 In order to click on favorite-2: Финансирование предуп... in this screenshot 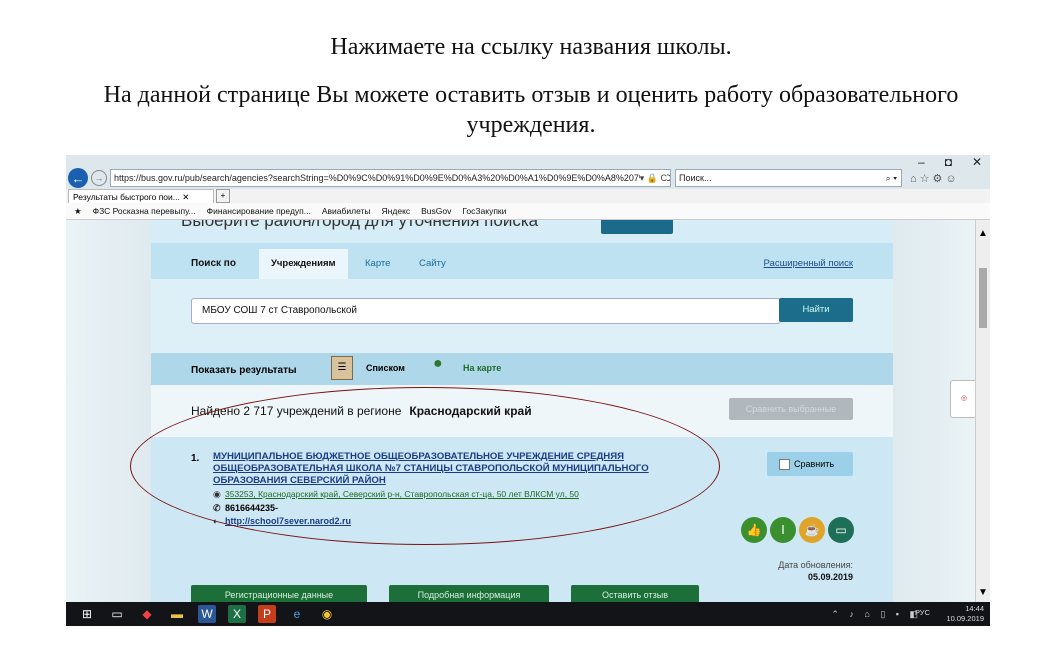, I will do `click(259, 211)`.